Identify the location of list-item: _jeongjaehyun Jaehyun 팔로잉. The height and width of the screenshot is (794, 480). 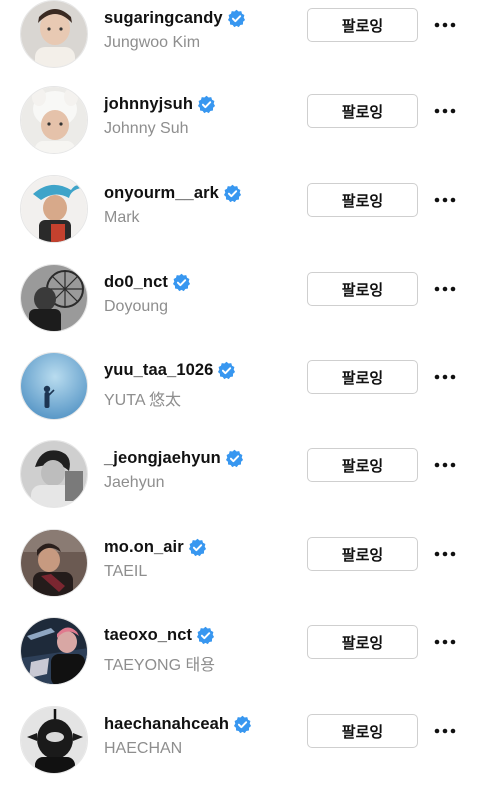
(240, 484).